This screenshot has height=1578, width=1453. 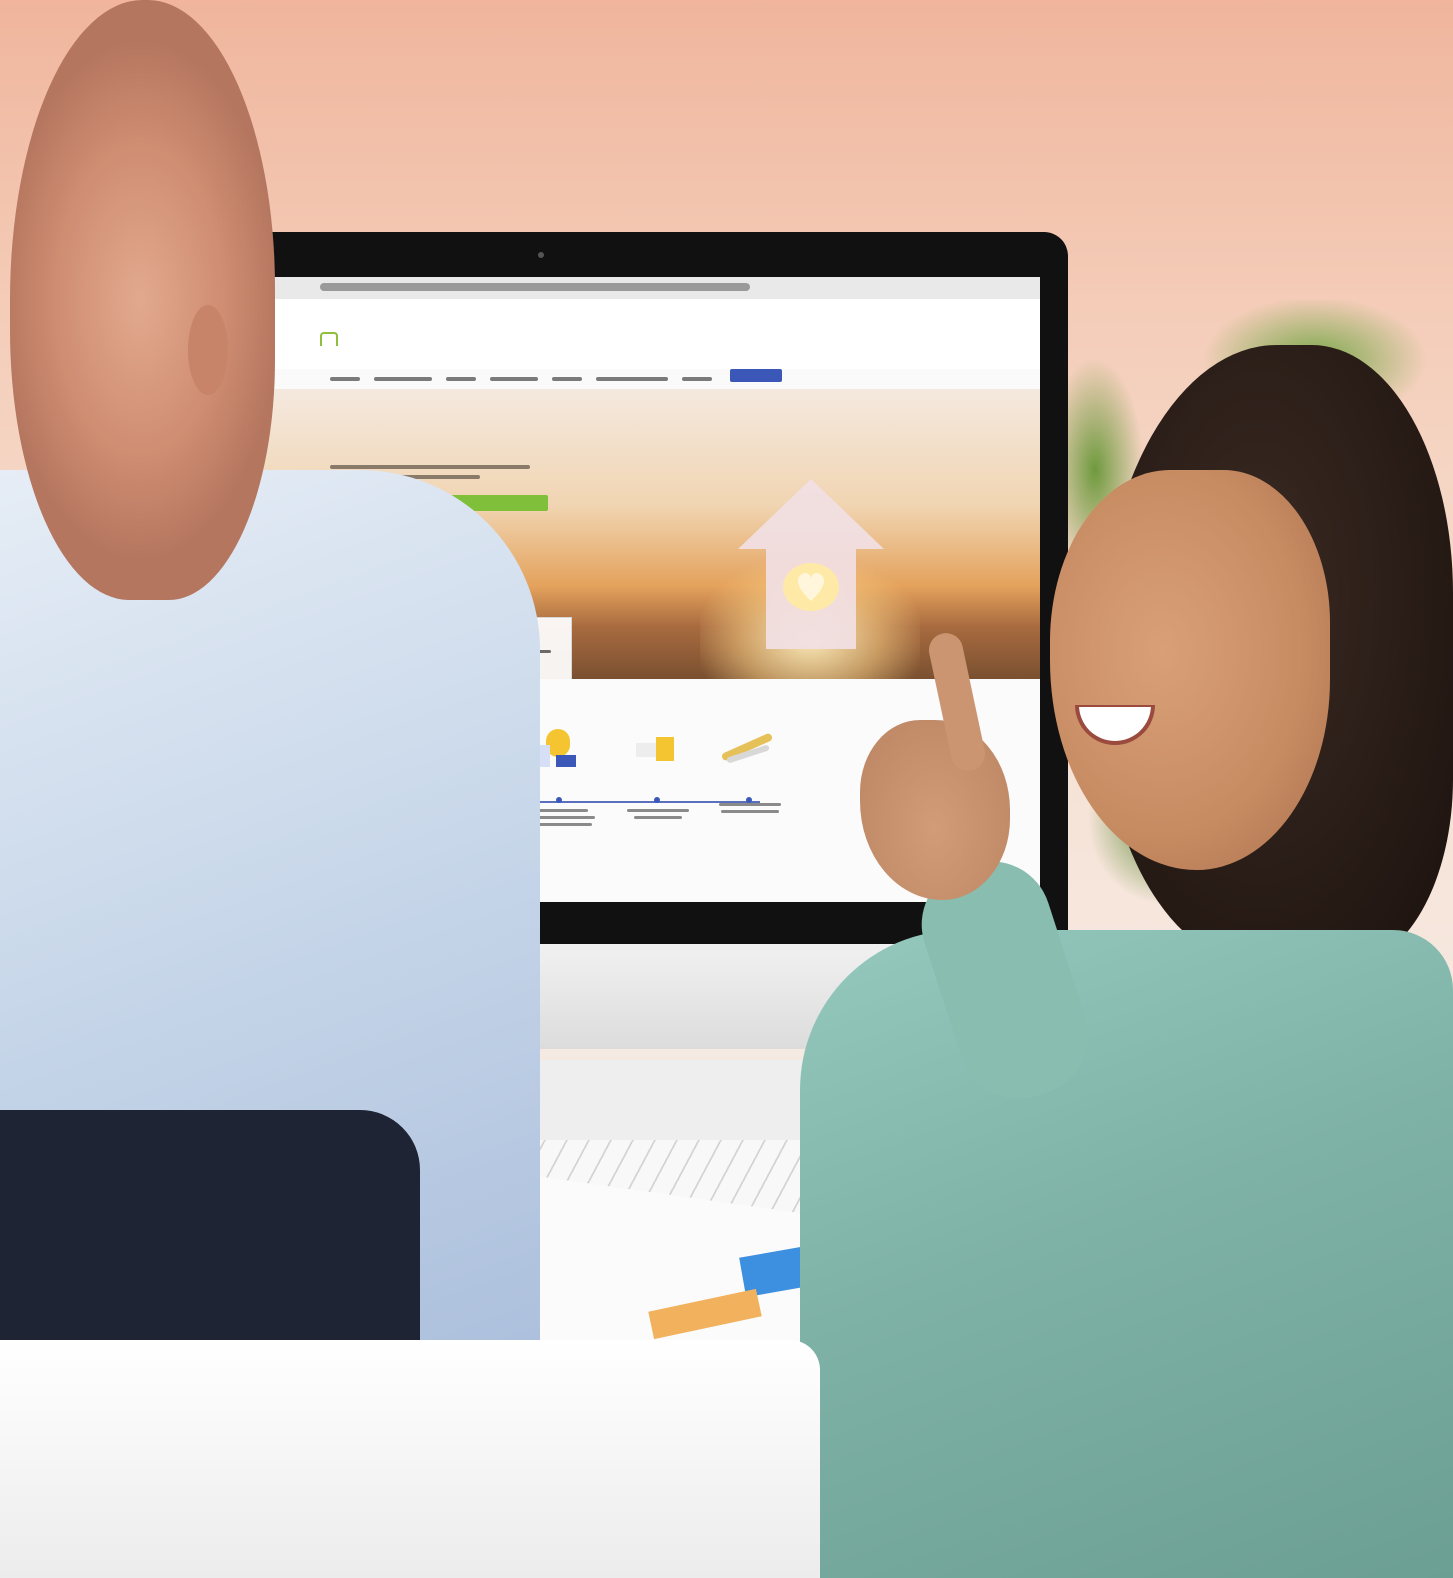 I want to click on man-ear, so click(x=208, y=350).